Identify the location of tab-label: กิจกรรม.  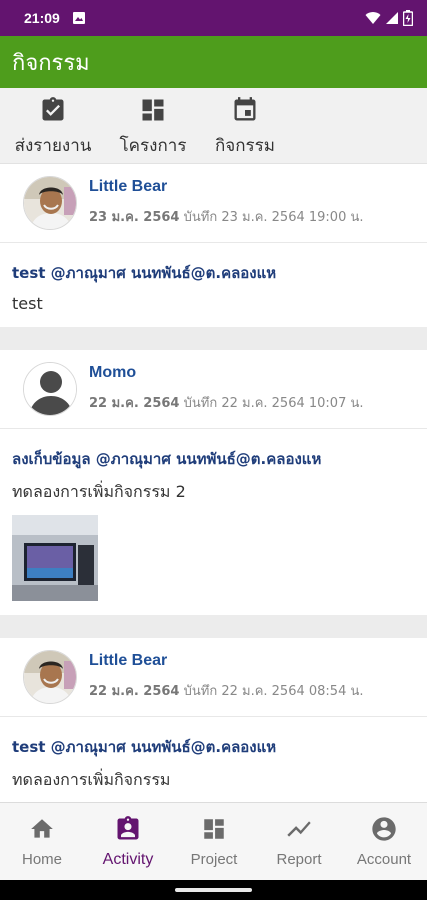
(244, 146).